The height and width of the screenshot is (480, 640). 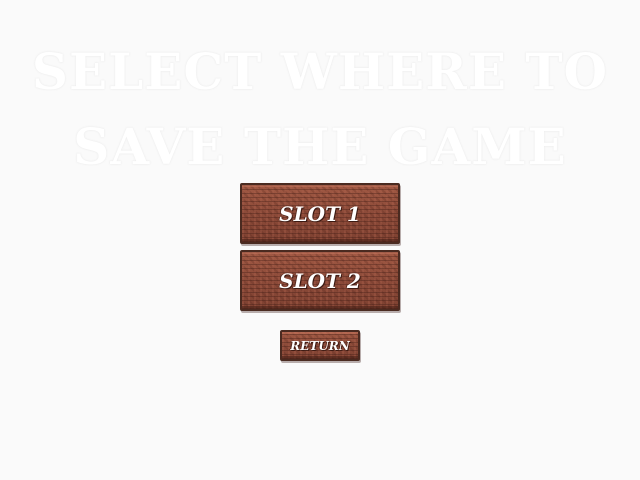 I want to click on return-button: RETURN, so click(x=320, y=345).